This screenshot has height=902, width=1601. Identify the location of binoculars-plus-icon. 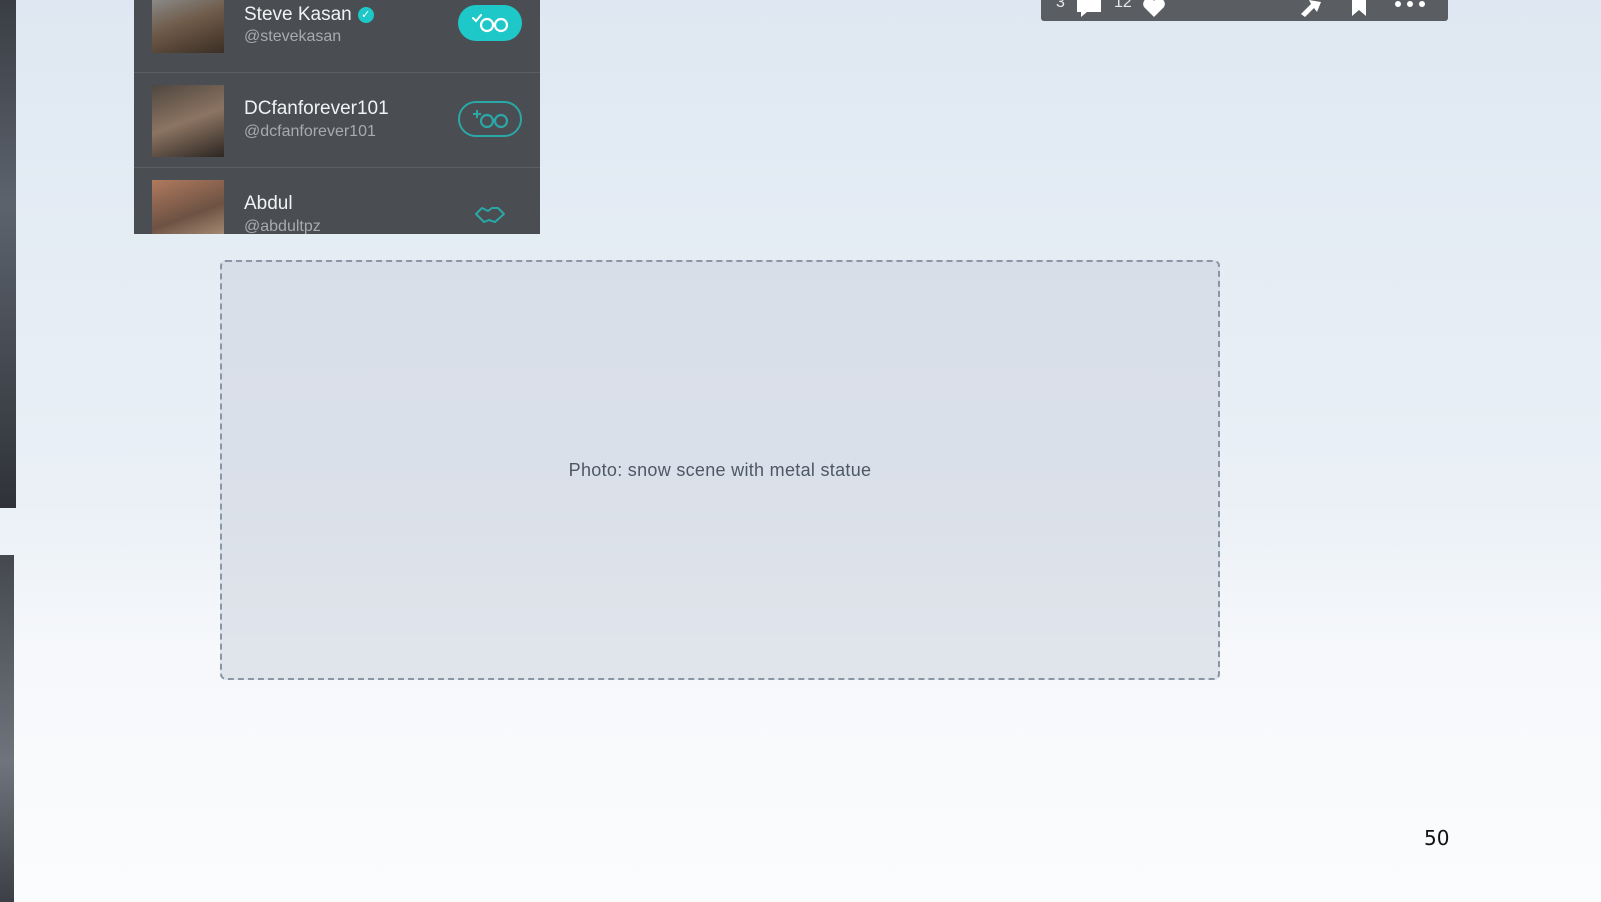
(491, 119).